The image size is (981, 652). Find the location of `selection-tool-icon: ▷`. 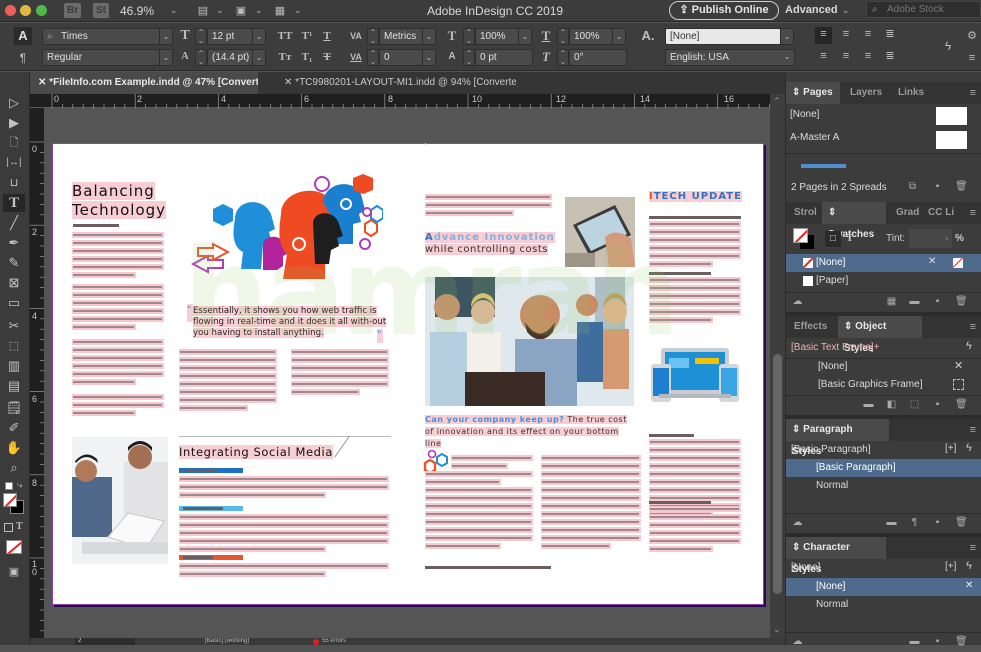

selection-tool-icon: ▷ is located at coordinates (14, 103).